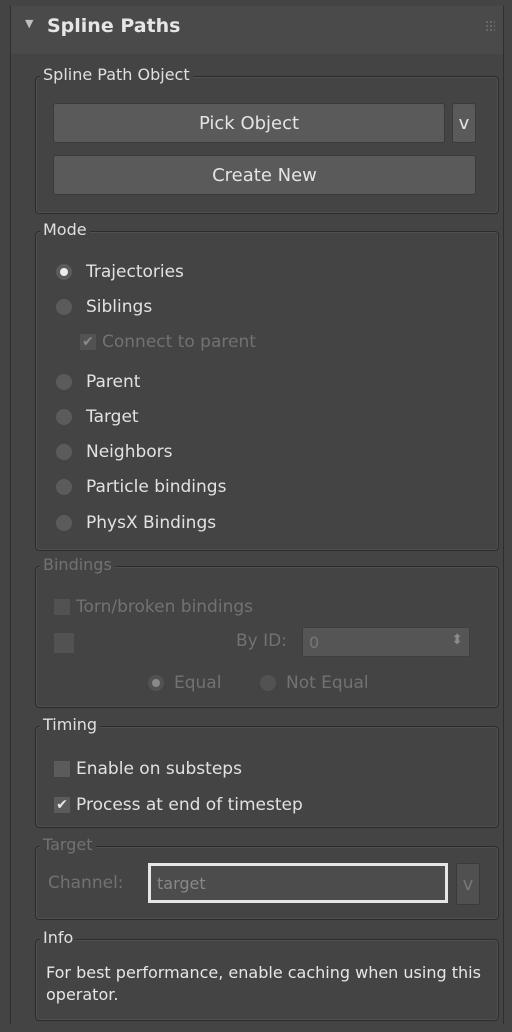 The image size is (512, 1032). I want to click on radio-label: Trajectories, so click(135, 272).